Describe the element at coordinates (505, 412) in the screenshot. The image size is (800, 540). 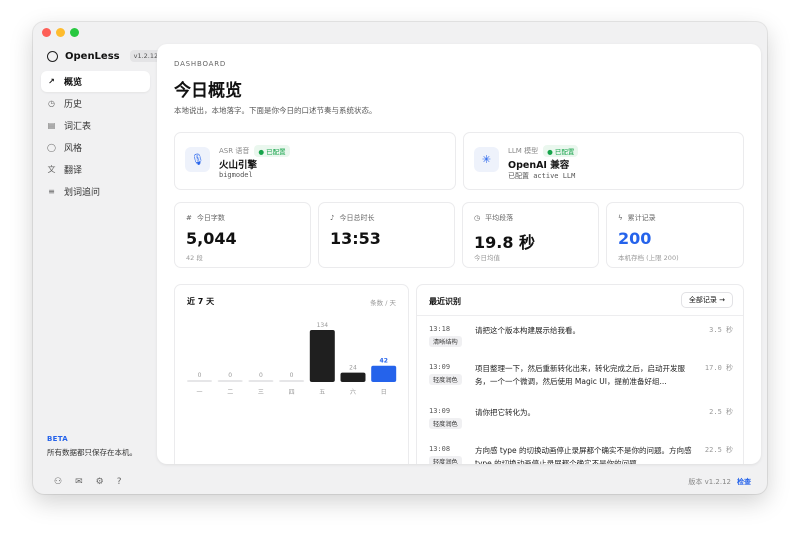
I see `row-text: 请你把它转化为。` at that location.